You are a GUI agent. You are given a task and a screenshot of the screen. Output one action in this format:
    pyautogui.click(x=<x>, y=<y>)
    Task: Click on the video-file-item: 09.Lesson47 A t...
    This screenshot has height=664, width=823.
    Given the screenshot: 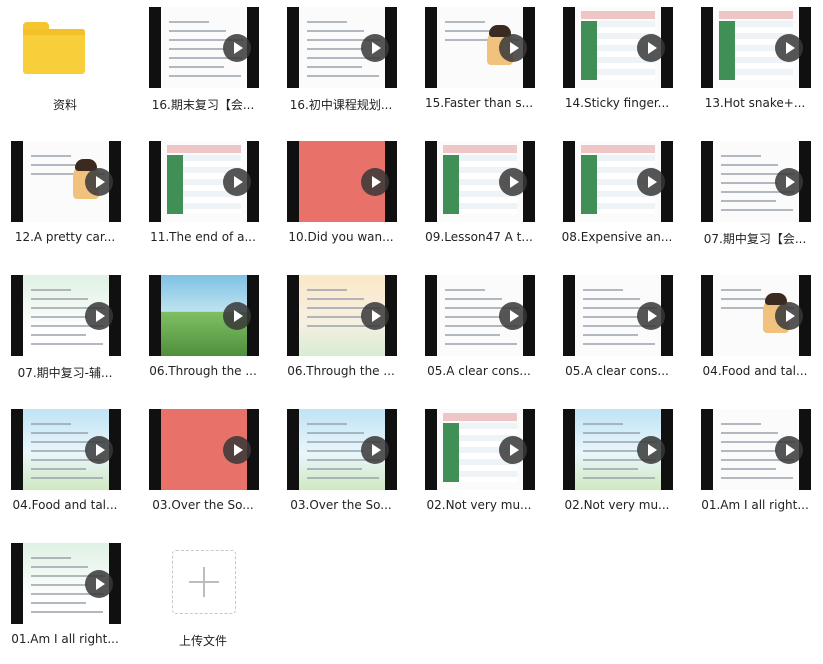 What is the action you would take?
    pyautogui.click(x=479, y=198)
    